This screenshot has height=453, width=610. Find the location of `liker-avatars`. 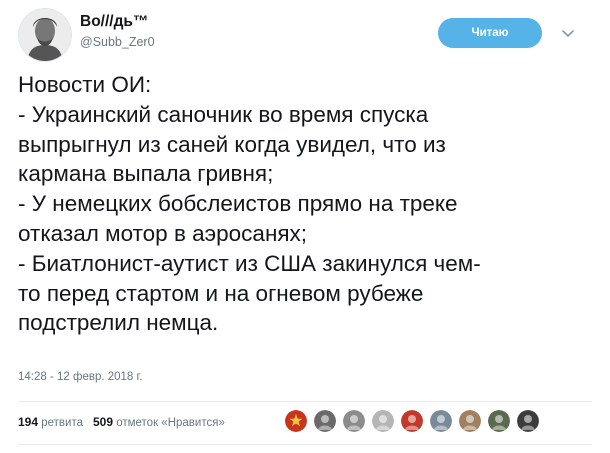

liker-avatars is located at coordinates (415, 422).